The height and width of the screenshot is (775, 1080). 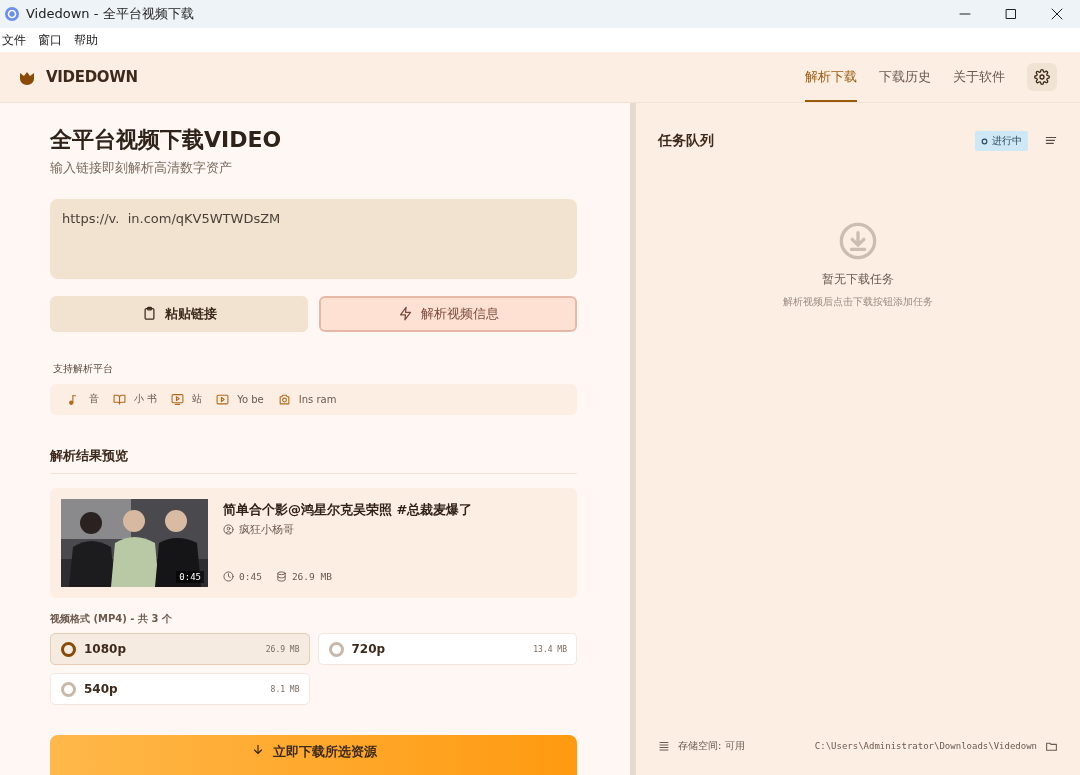 What do you see at coordinates (111, 619) in the screenshot?
I see `section-label: 视频格式 (MP4) - 共 3 个` at bounding box center [111, 619].